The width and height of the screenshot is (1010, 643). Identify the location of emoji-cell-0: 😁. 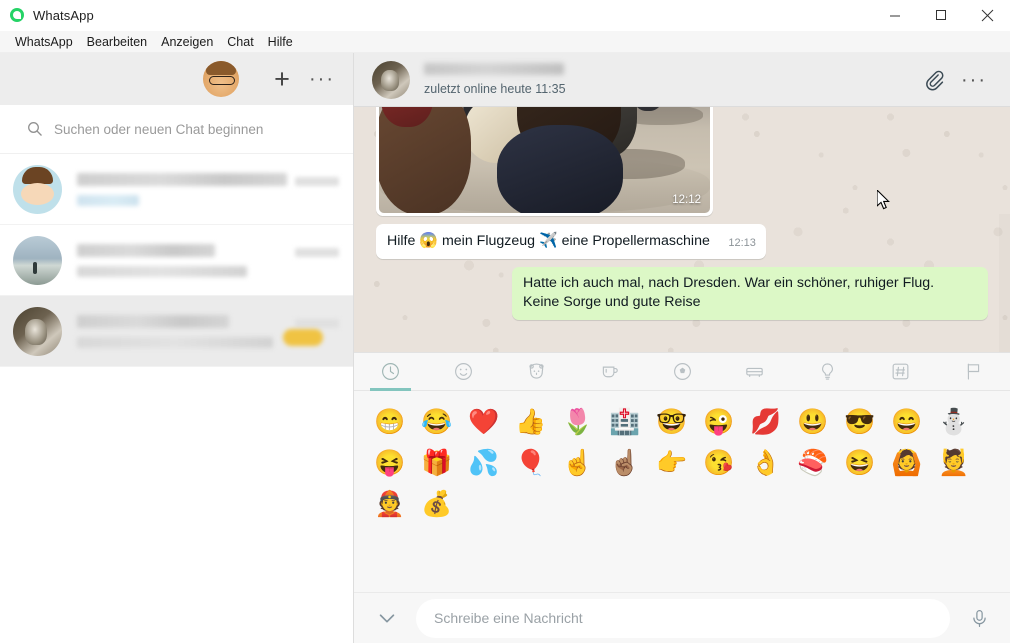
(390, 422).